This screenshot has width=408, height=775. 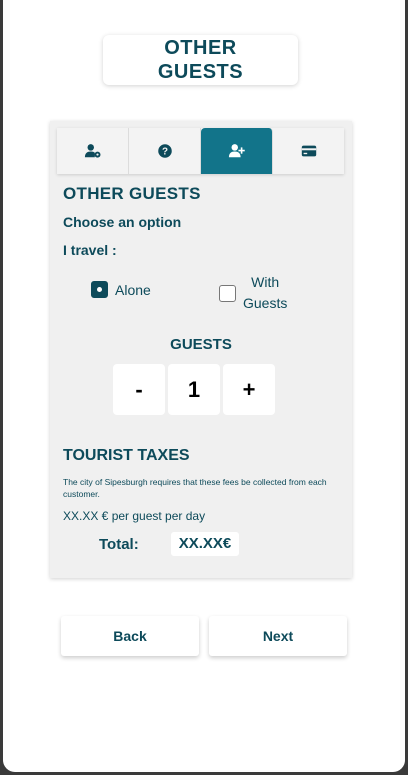 What do you see at coordinates (133, 289) in the screenshot?
I see `option-alone-label: Alone` at bounding box center [133, 289].